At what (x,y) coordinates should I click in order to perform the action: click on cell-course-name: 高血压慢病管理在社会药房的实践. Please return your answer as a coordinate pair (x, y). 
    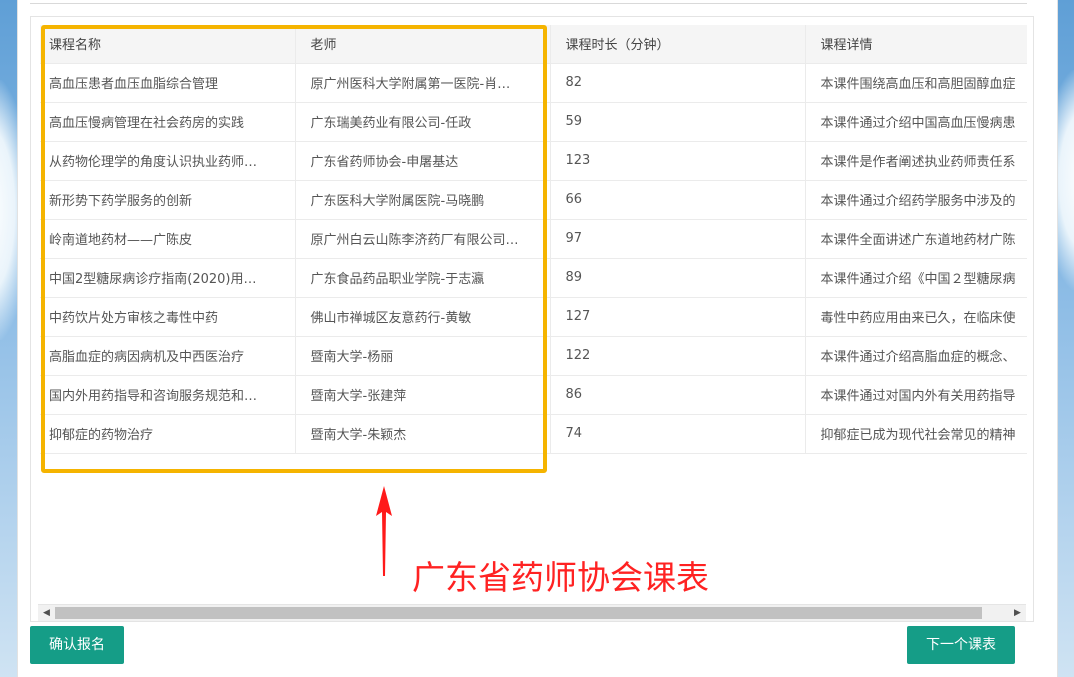
    Looking at the image, I should click on (168, 122).